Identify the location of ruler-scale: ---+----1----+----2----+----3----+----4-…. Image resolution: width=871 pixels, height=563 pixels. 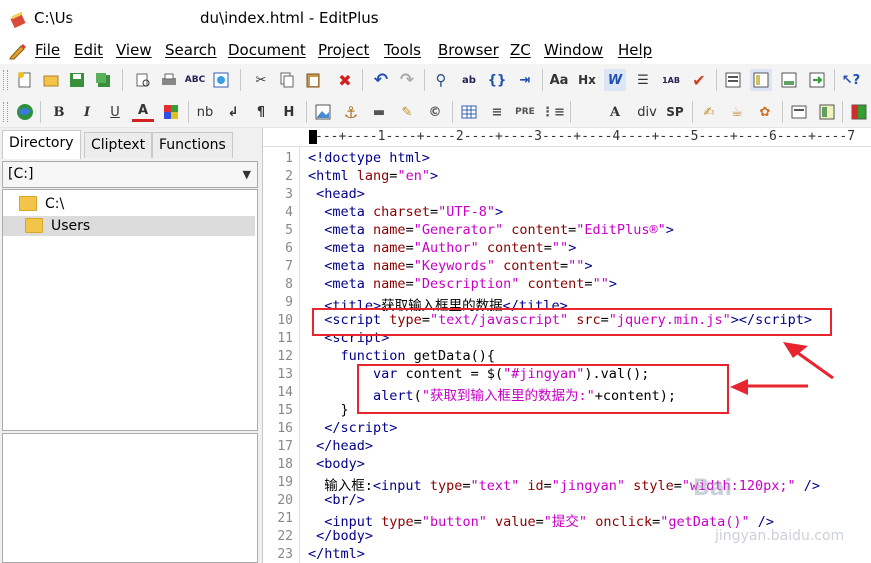
(585, 136).